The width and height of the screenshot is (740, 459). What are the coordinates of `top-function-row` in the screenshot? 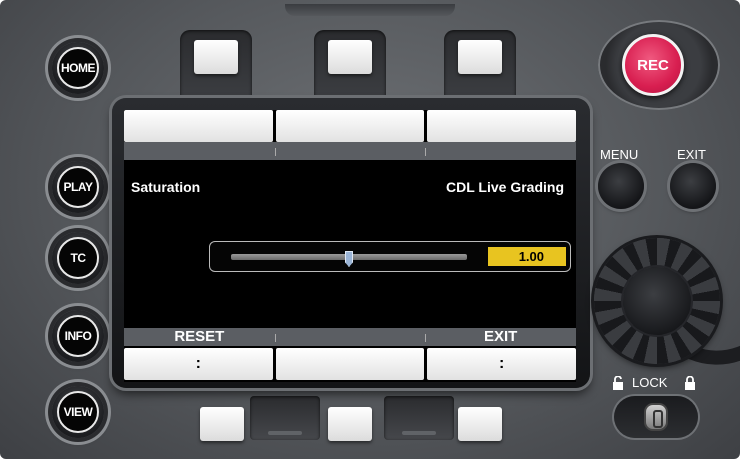 It's located at (350, 126).